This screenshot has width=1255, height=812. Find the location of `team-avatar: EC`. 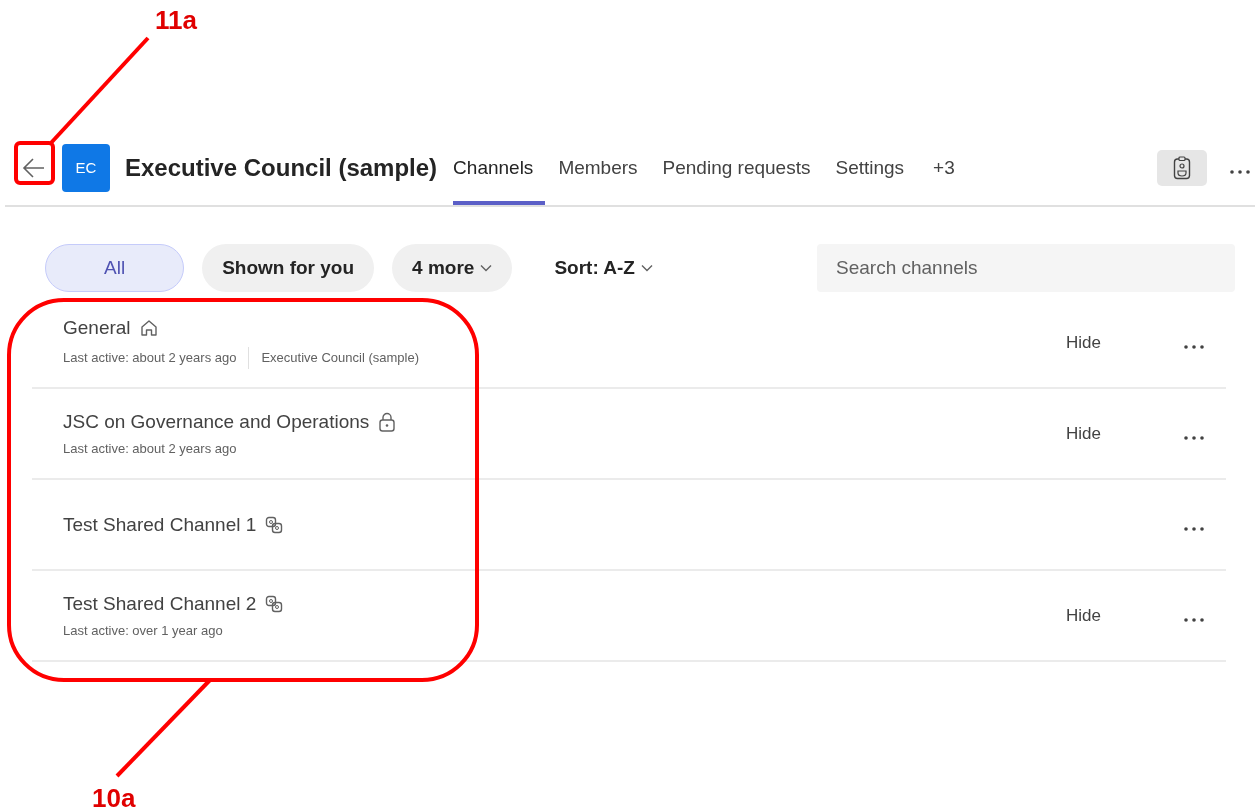

team-avatar: EC is located at coordinates (86, 167).